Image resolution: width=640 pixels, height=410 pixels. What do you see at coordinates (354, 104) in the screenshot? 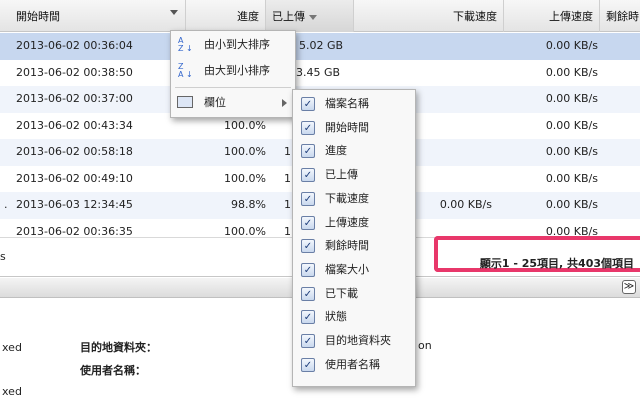
I see `column-toggle: ✓ 檔案名稱` at bounding box center [354, 104].